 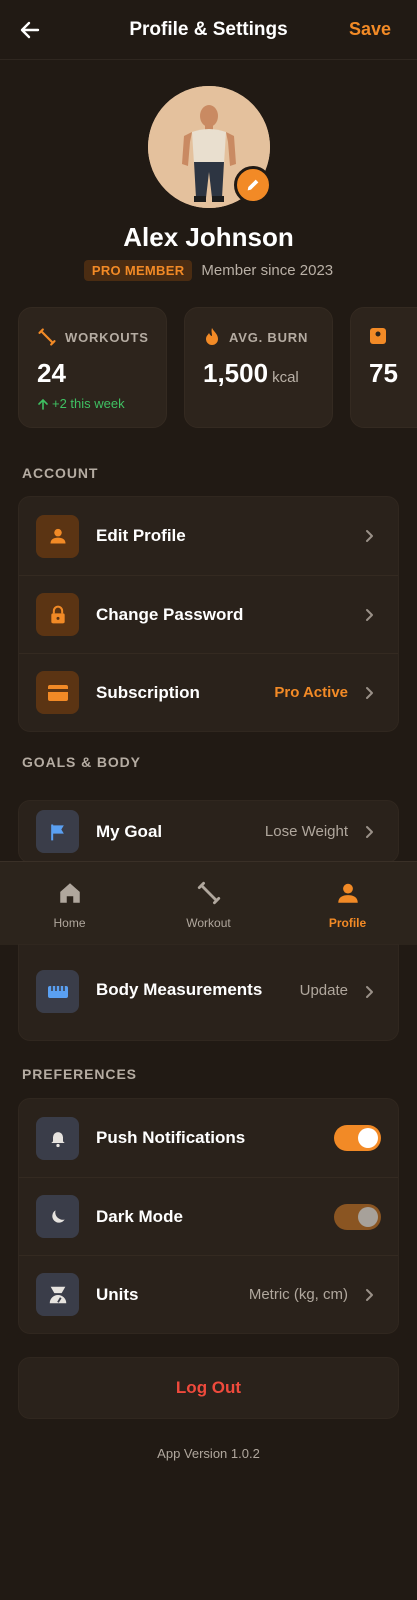 What do you see at coordinates (208, 1294) in the screenshot?
I see `units-row: Units Metric (kg, cm)` at bounding box center [208, 1294].